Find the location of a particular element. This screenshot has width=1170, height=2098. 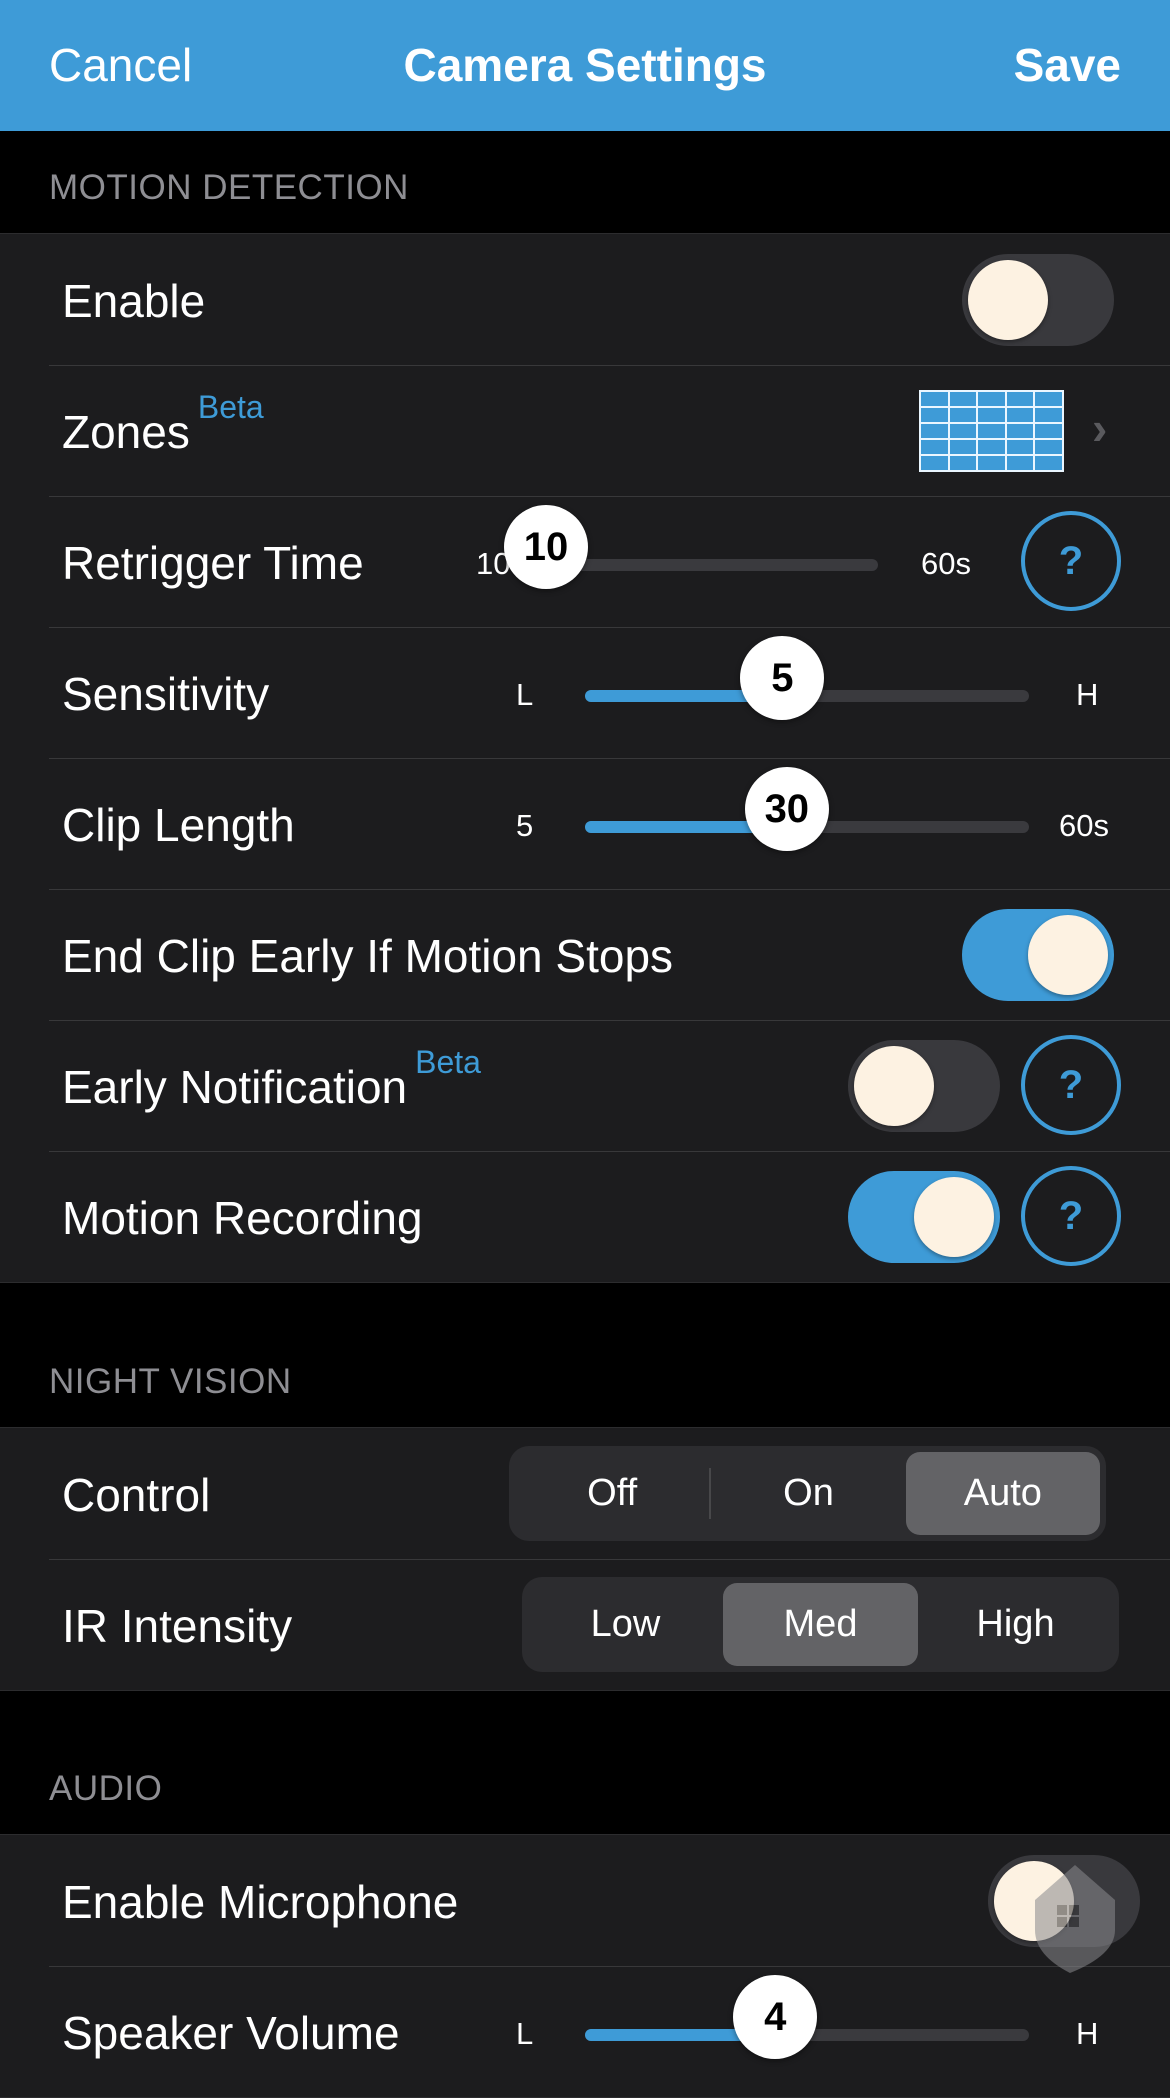

zones-grid-icon is located at coordinates (991, 431).